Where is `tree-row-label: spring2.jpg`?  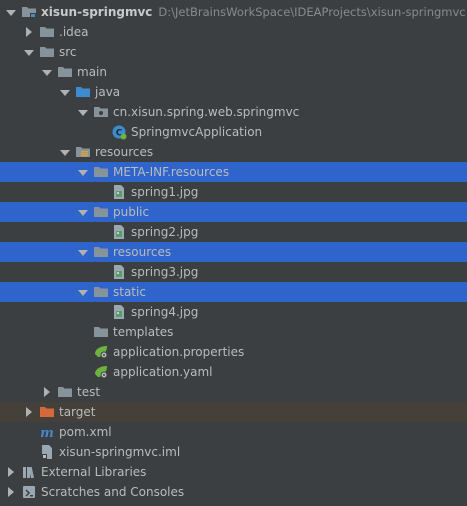
tree-row-label: spring2.jpg is located at coordinates (165, 232).